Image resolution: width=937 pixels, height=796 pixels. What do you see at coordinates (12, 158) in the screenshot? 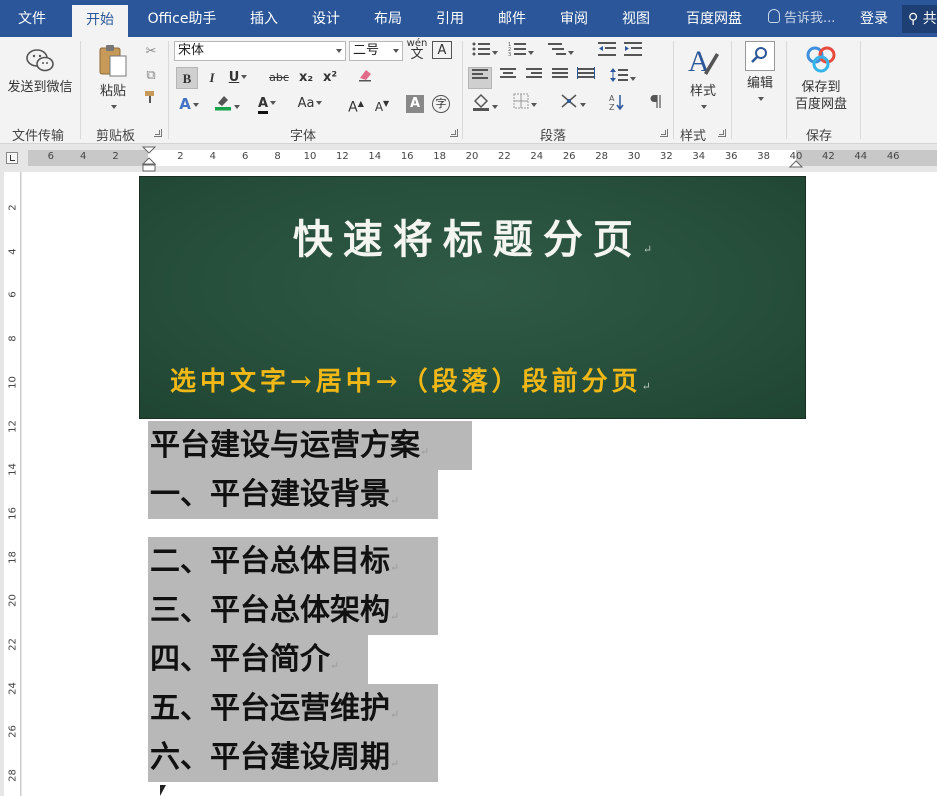
I see `tab-selector-icon` at bounding box center [12, 158].